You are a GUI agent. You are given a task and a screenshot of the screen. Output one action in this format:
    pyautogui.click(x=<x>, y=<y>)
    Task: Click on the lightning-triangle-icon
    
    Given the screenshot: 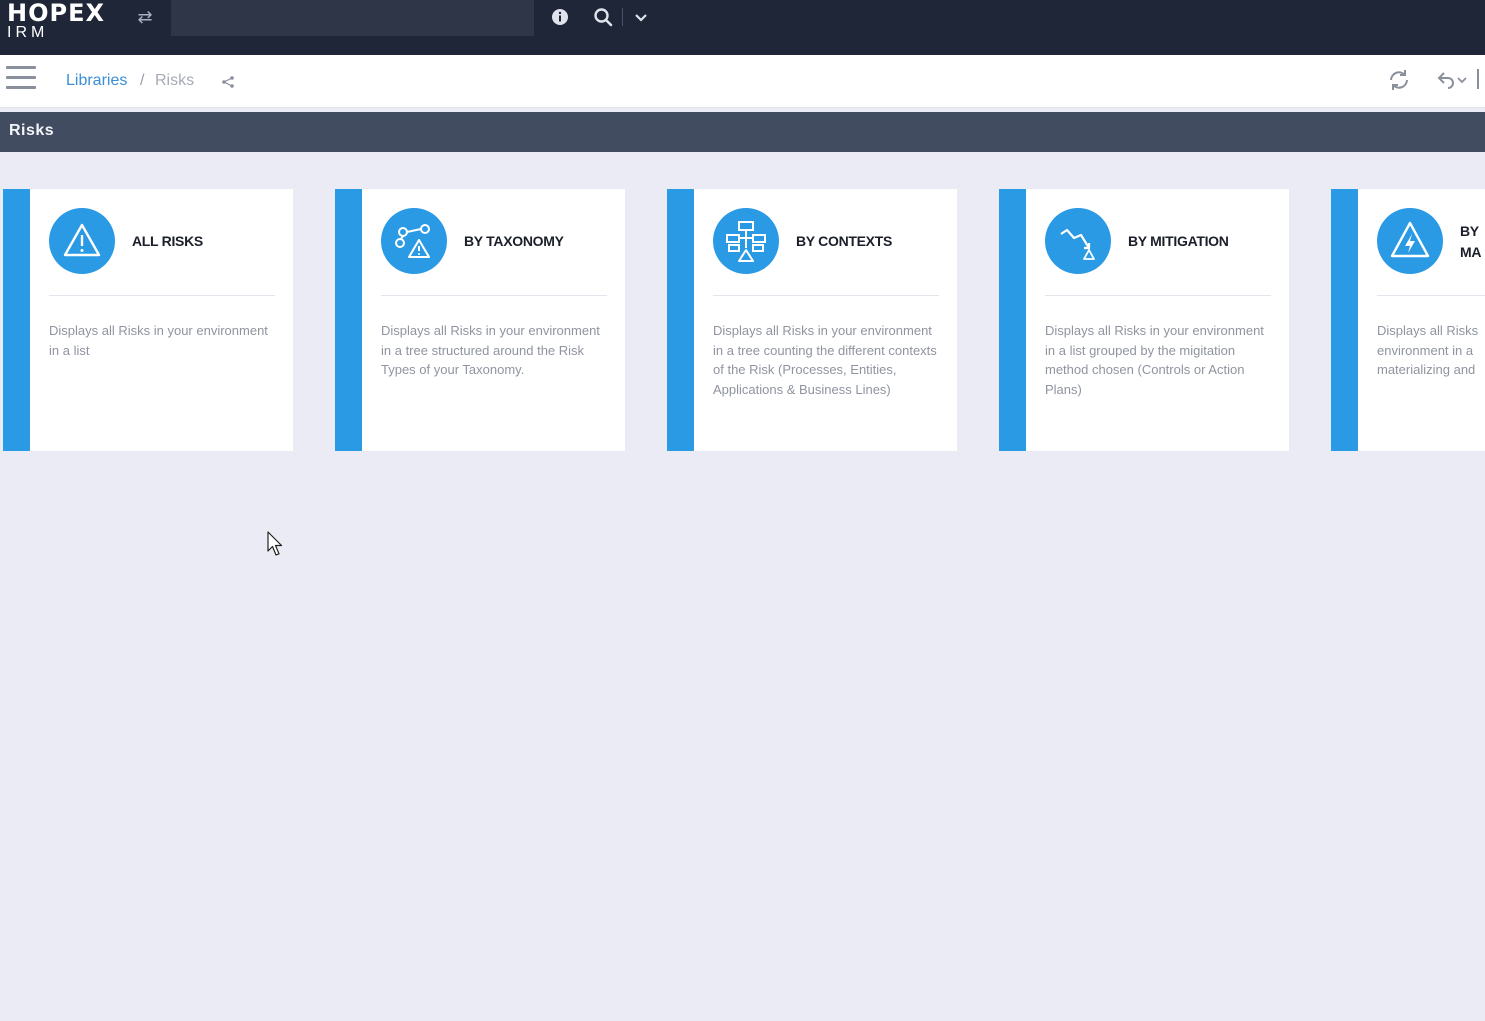 What is the action you would take?
    pyautogui.click(x=1410, y=241)
    